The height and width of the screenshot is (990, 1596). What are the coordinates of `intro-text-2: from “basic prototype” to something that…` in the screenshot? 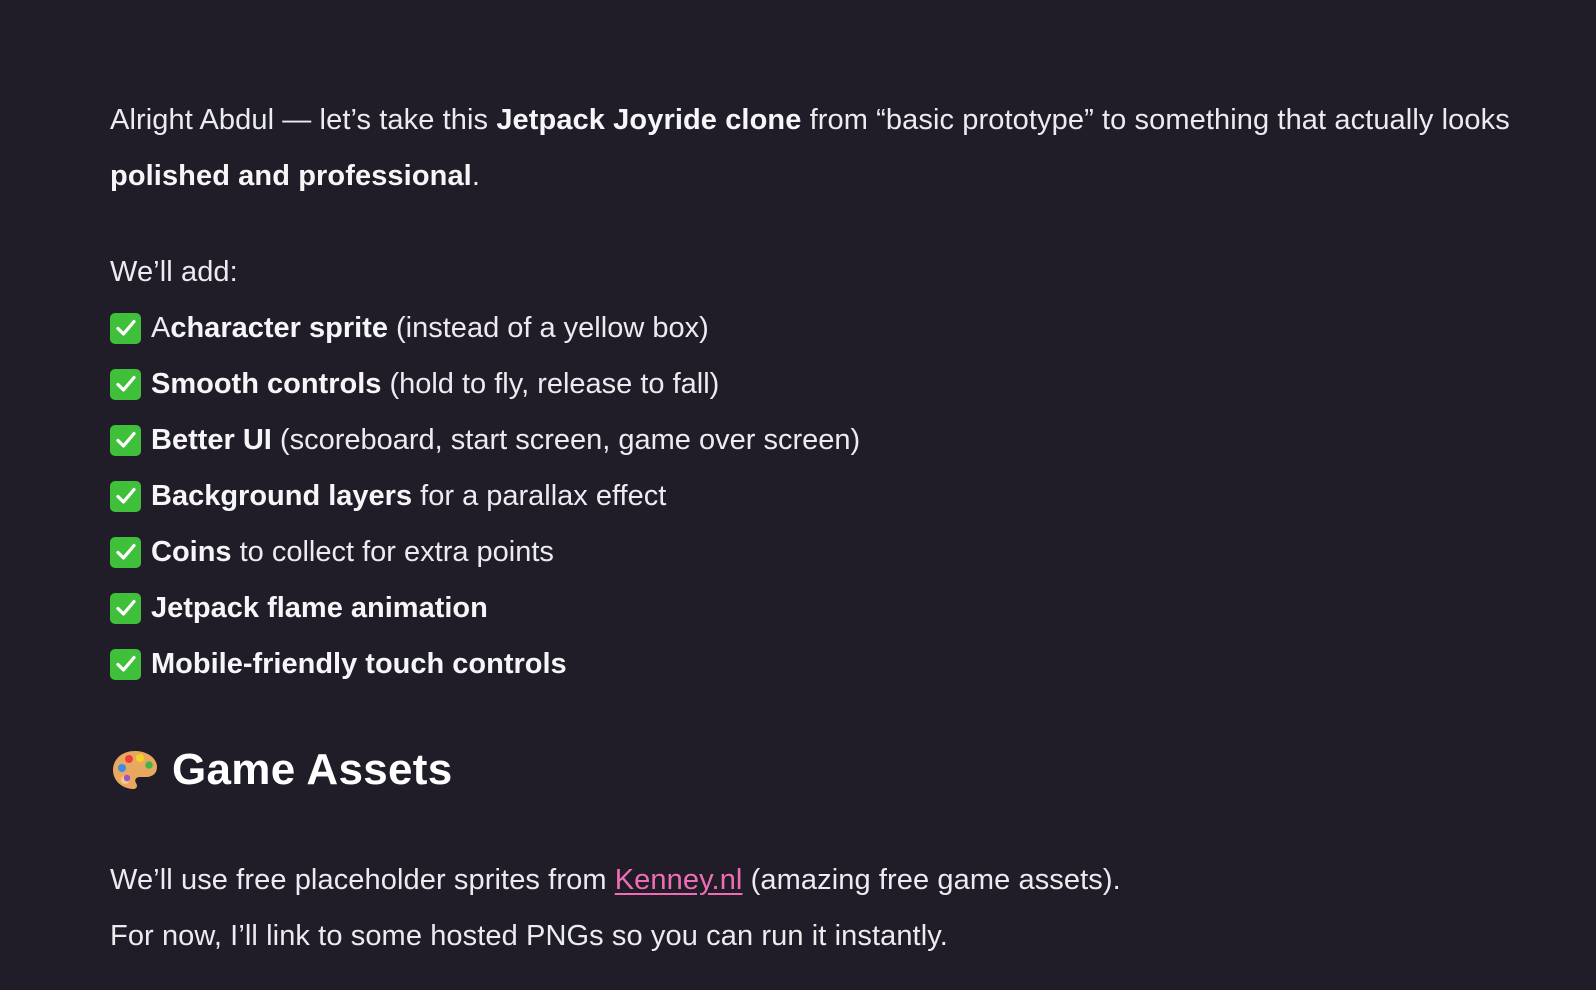 It's located at (1155, 120).